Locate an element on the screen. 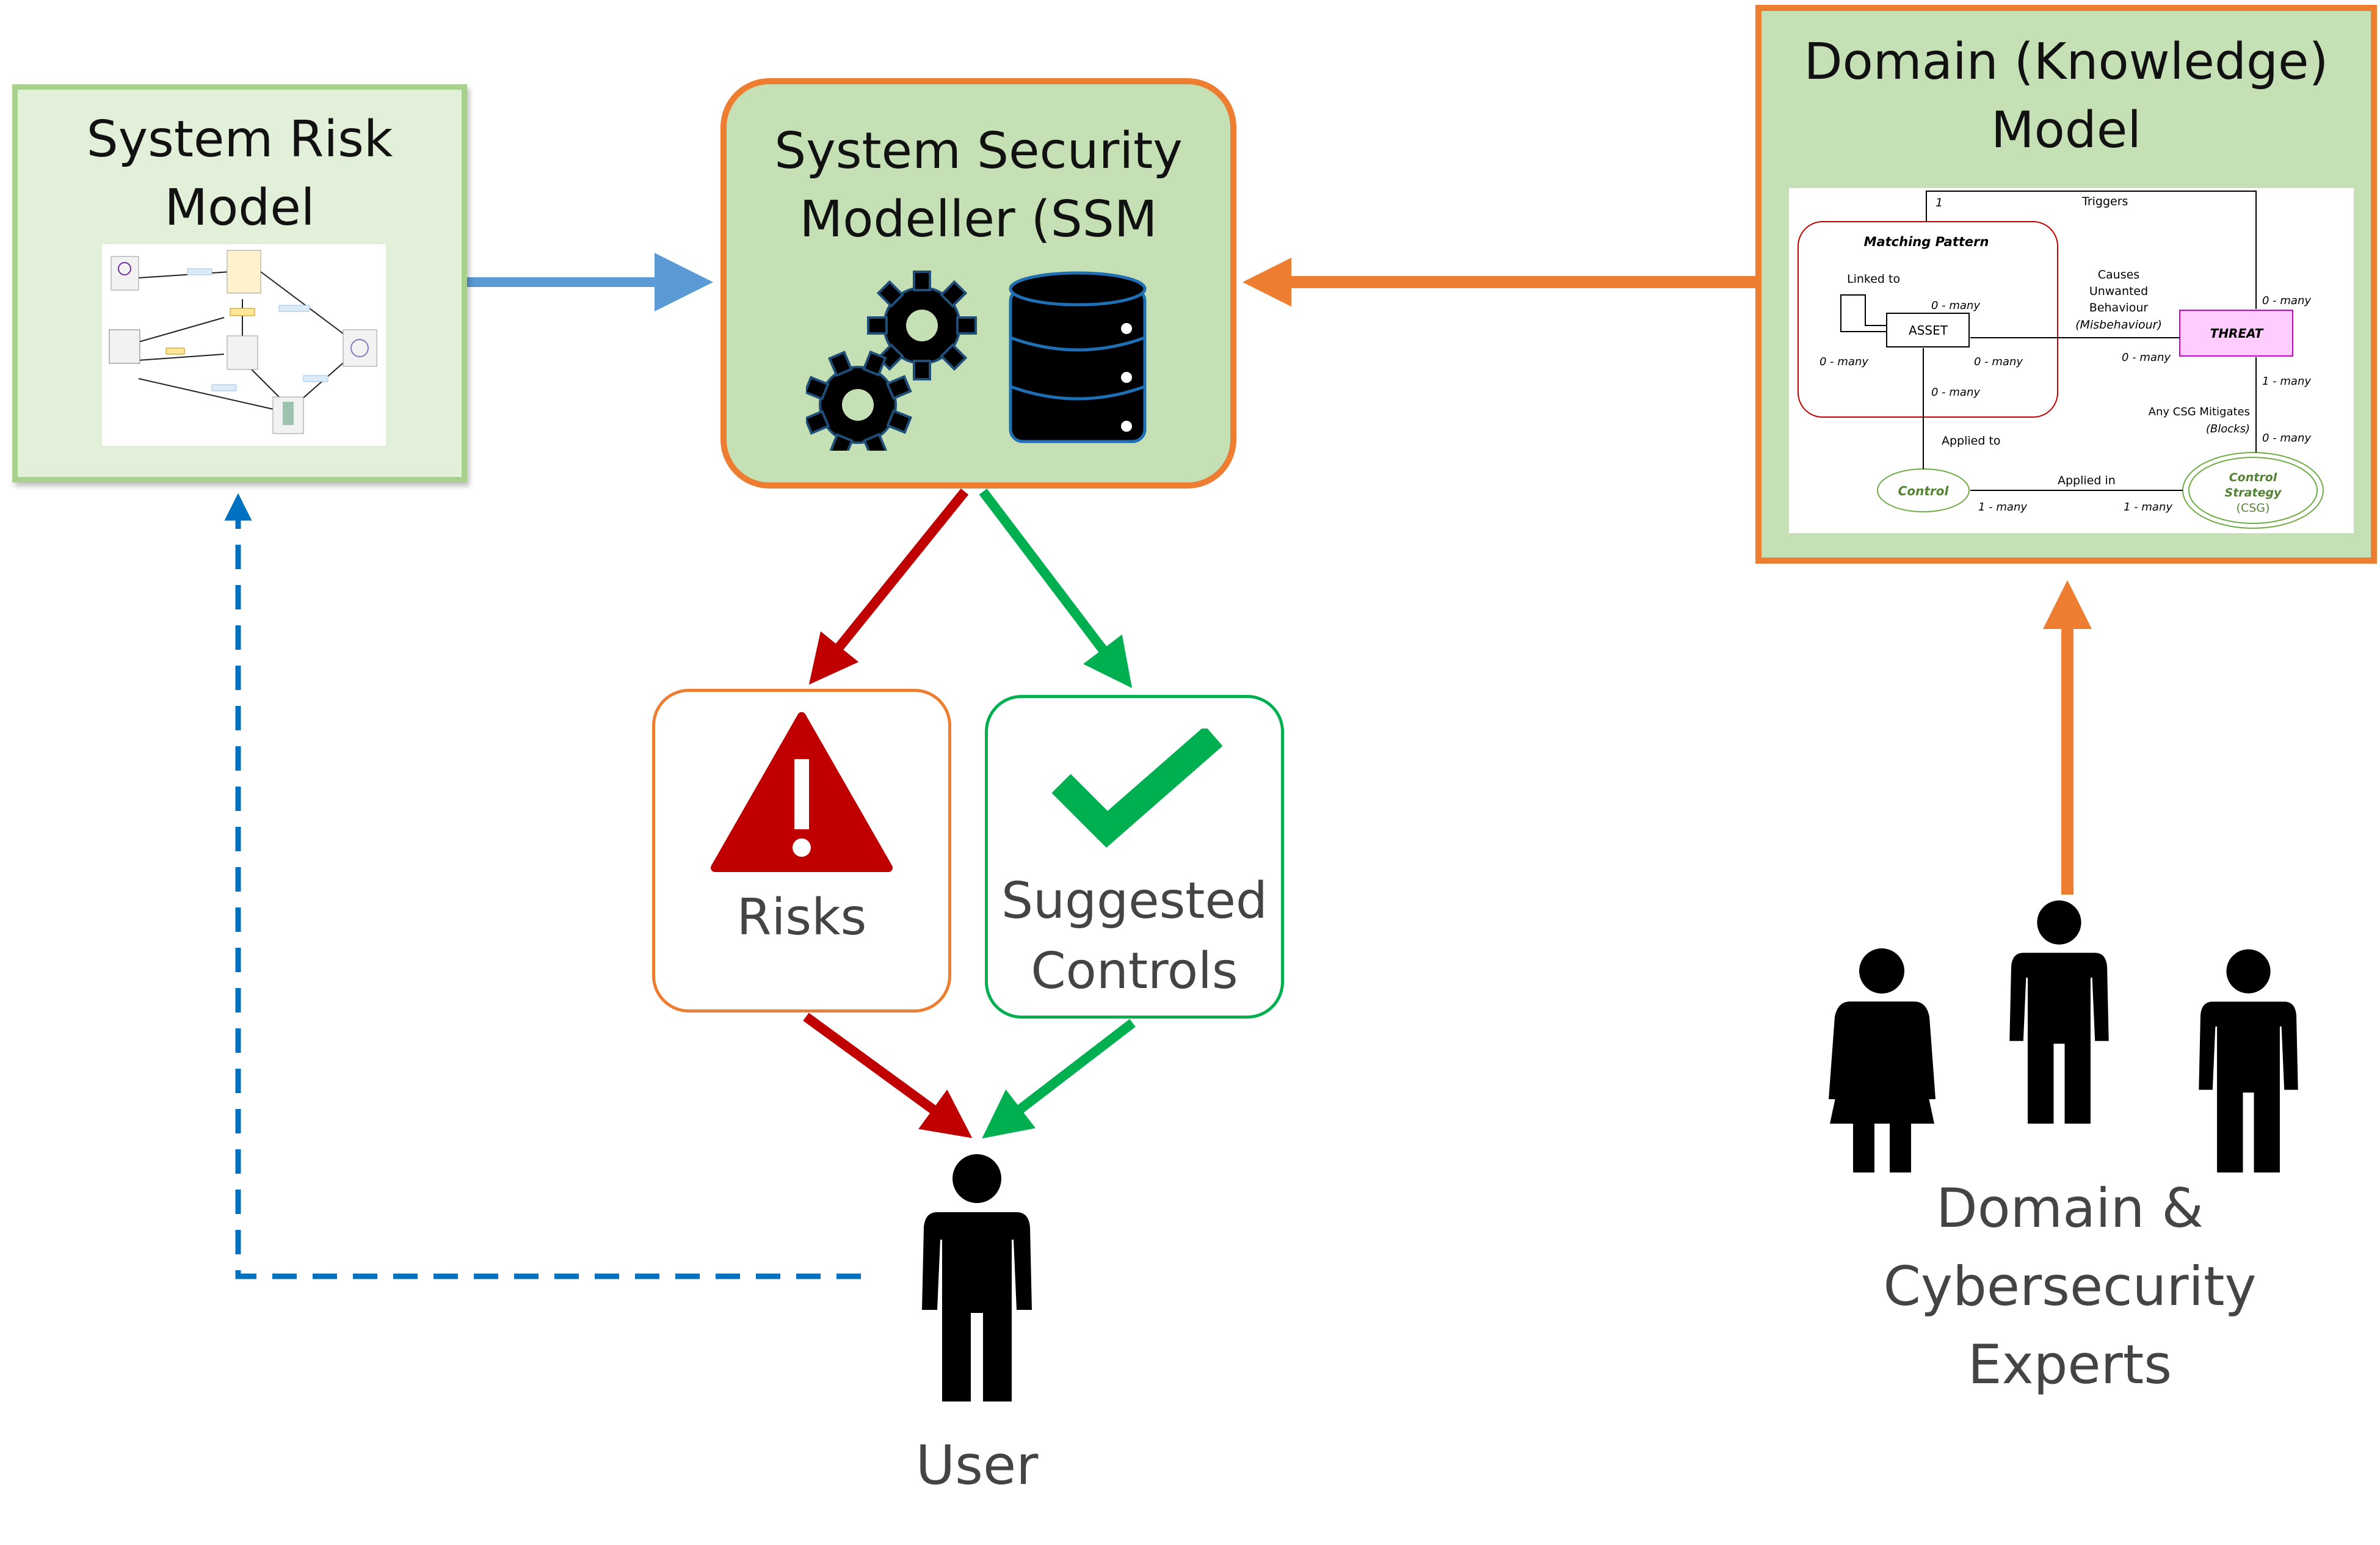  database-icon is located at coordinates (1078, 357).